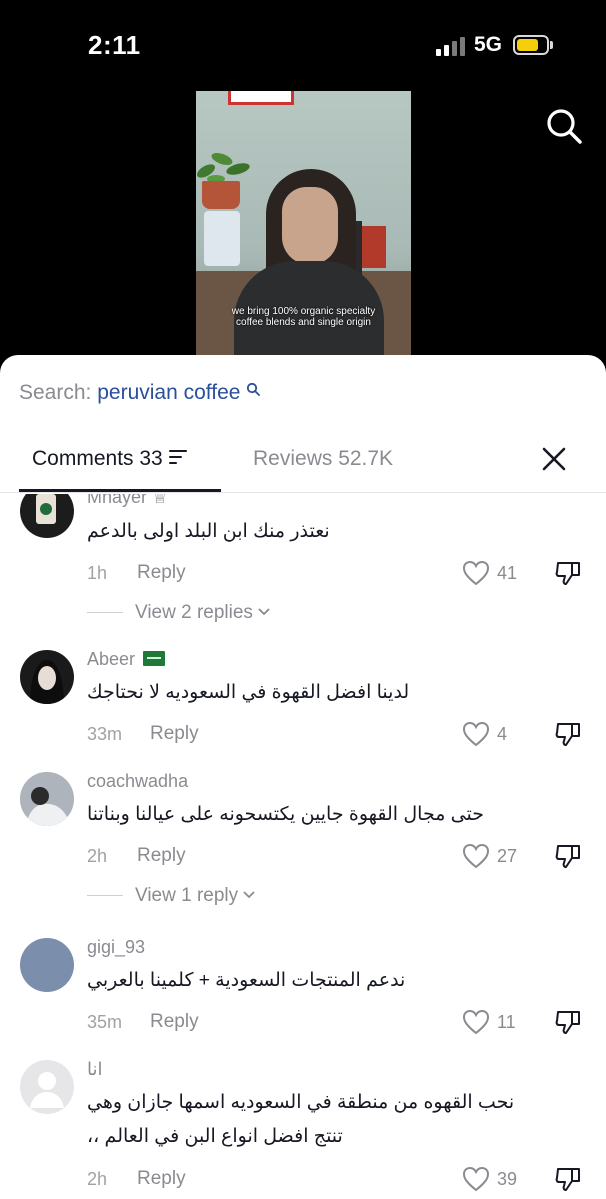 The image size is (606, 1199). What do you see at coordinates (154, 658) in the screenshot?
I see `flag-icon` at bounding box center [154, 658].